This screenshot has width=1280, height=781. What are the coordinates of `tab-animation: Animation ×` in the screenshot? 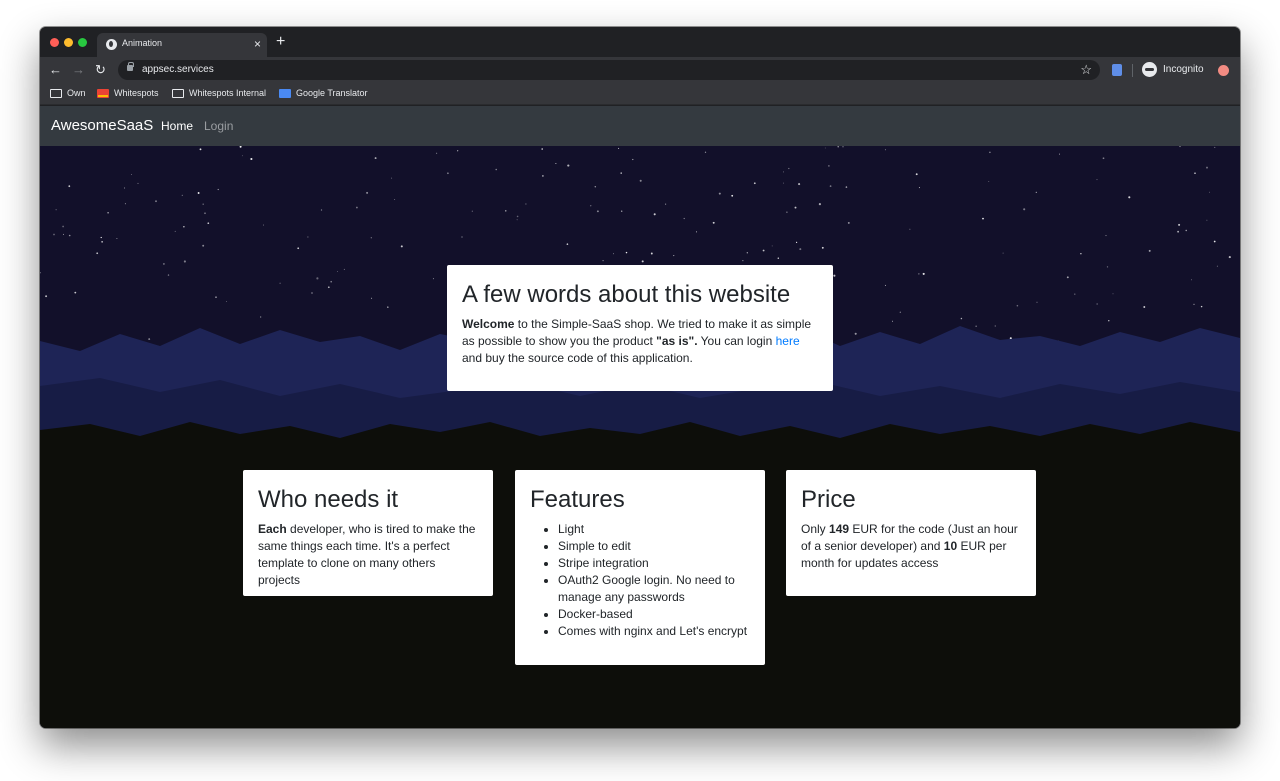 It's located at (182, 45).